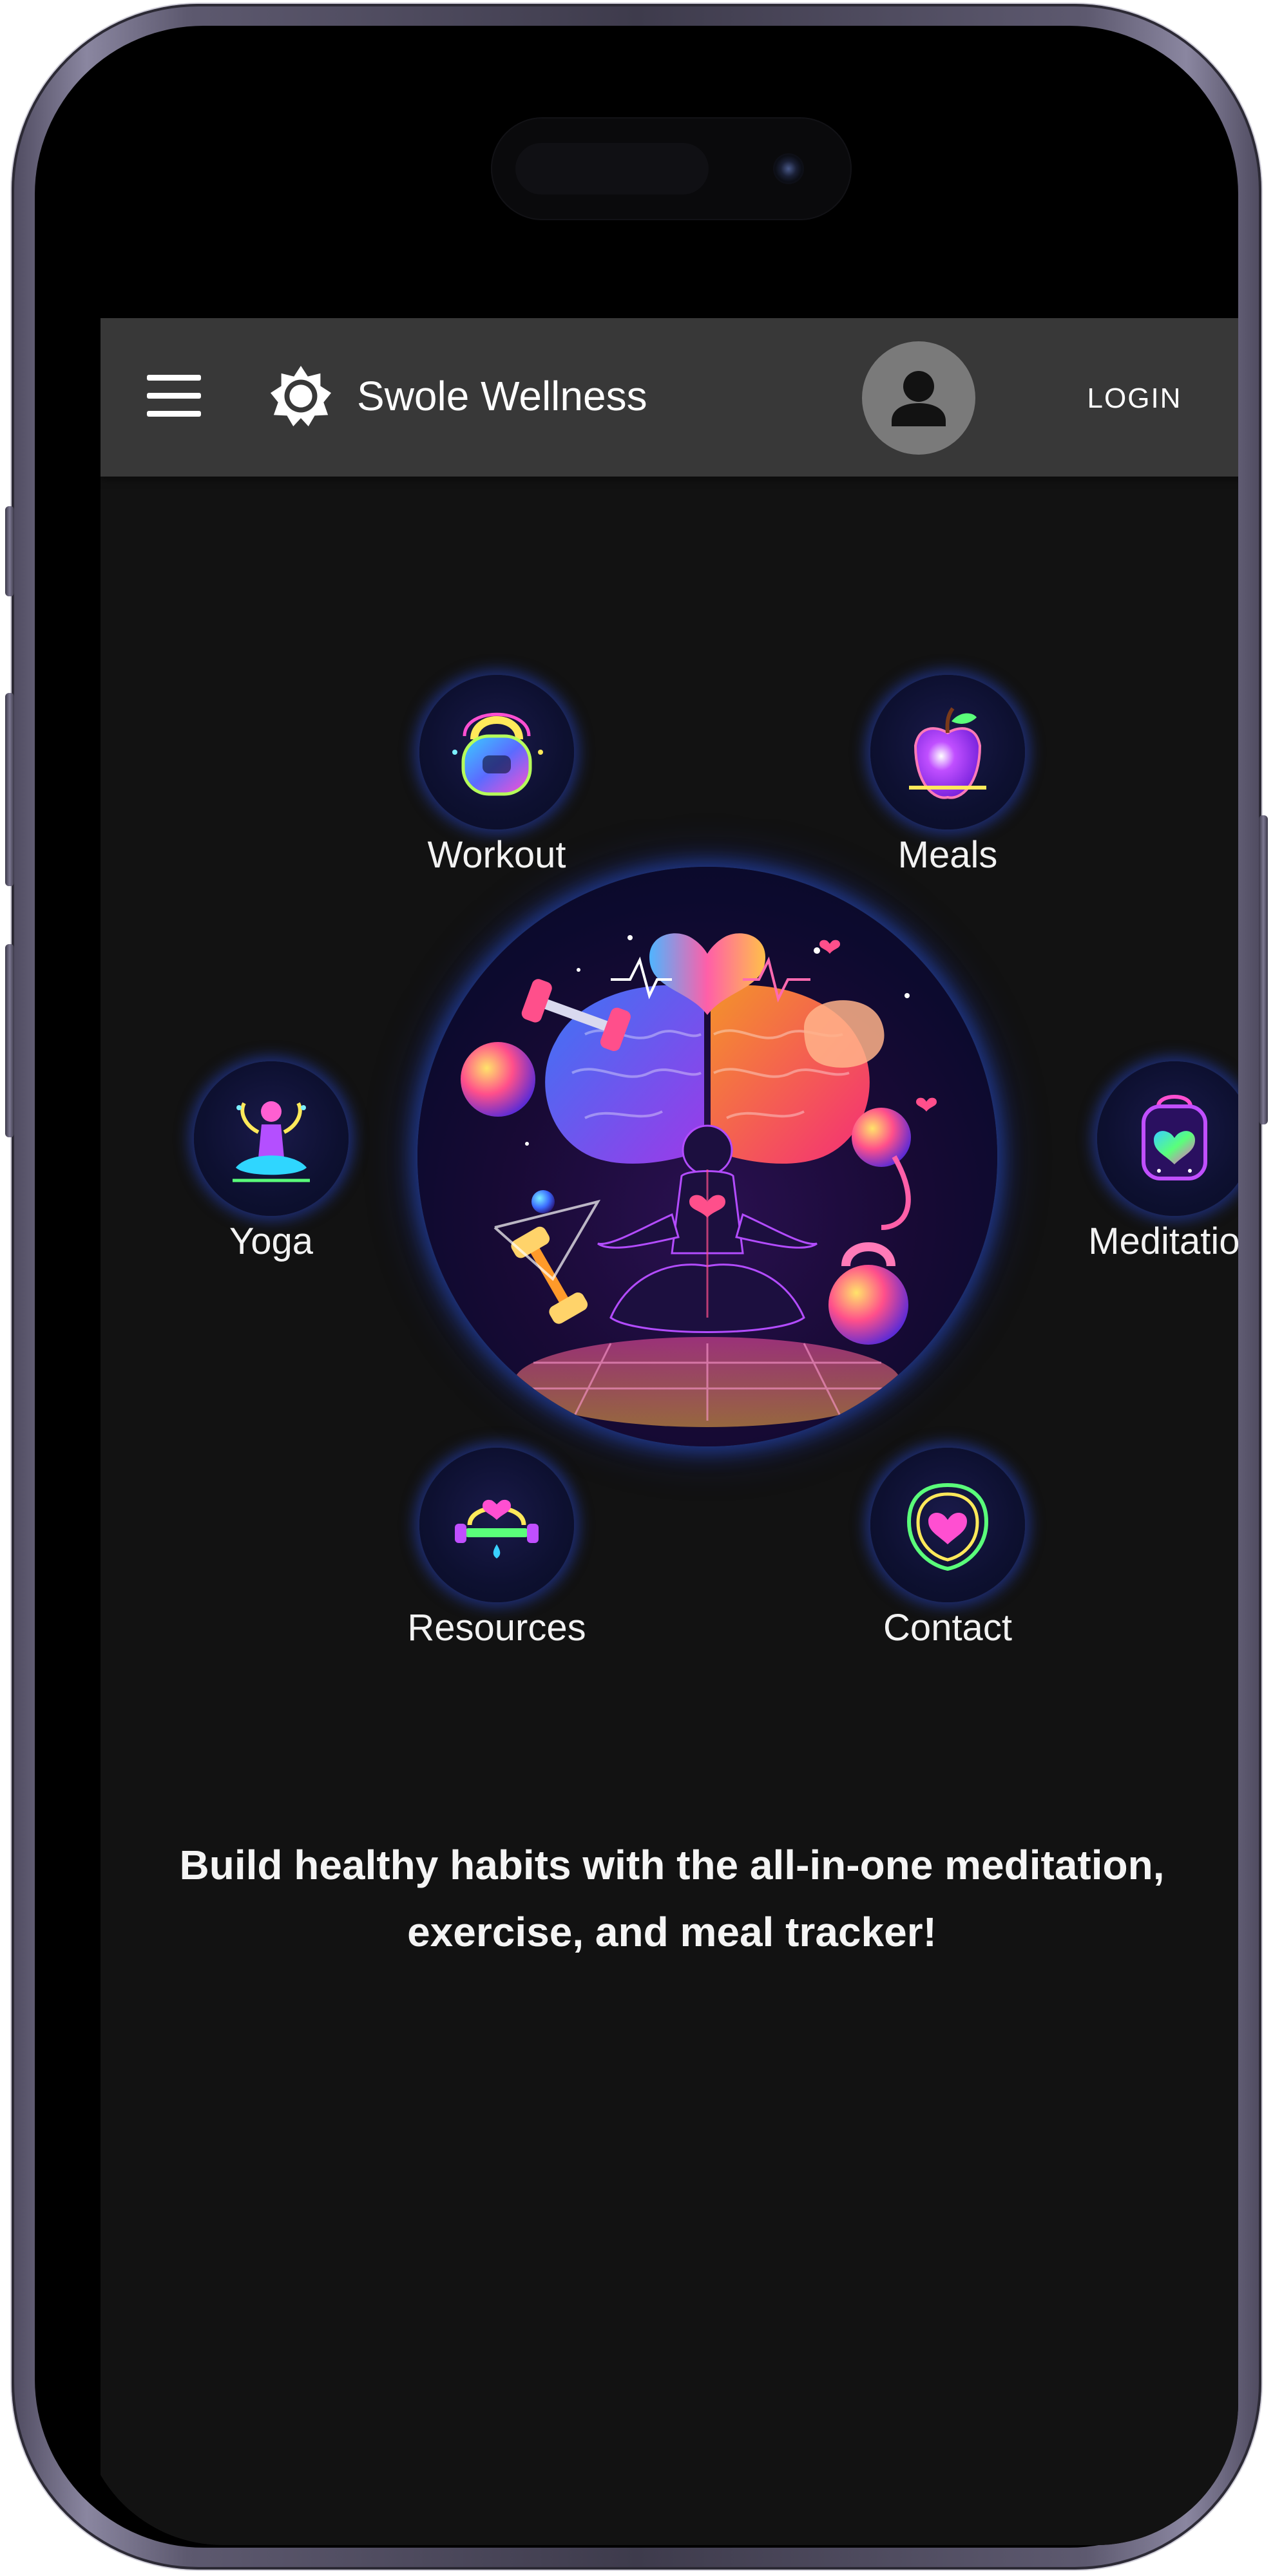 This screenshot has width=1273, height=2576. I want to click on apple-icon, so click(948, 752).